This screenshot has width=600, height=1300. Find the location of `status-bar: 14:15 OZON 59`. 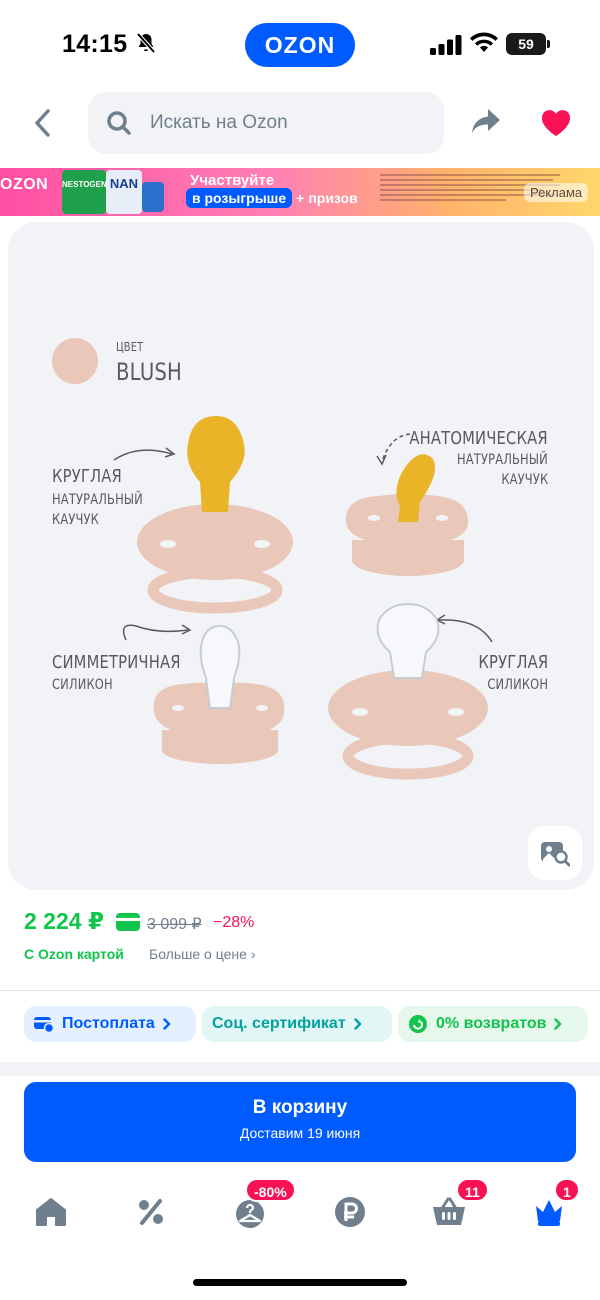

status-bar: 14:15 OZON 59 is located at coordinates (300, 46).